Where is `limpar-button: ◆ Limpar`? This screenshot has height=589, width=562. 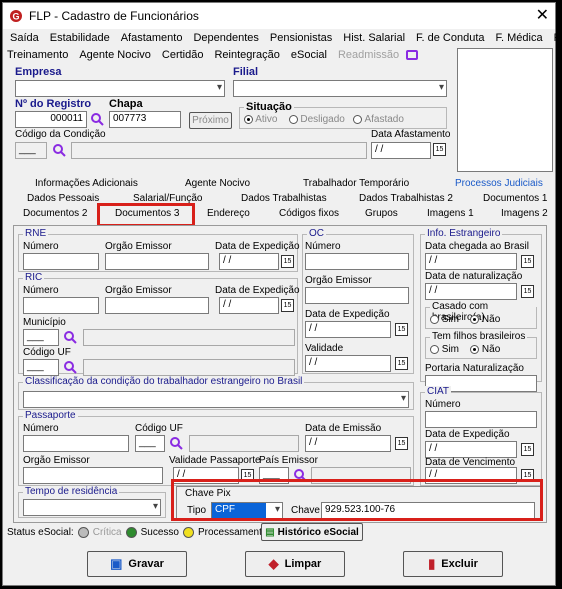
limpar-button: ◆ Limpar is located at coordinates (295, 564).